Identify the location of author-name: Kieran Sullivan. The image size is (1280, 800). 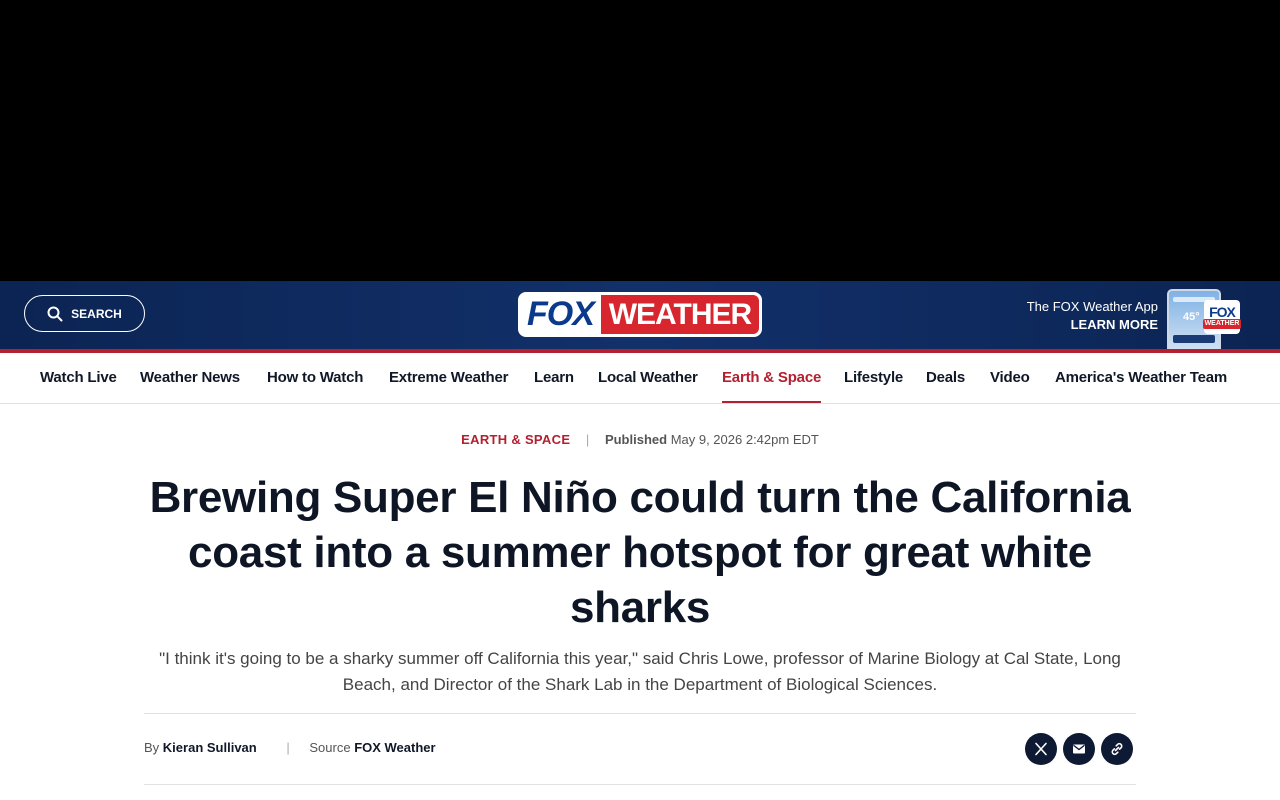
(210, 747).